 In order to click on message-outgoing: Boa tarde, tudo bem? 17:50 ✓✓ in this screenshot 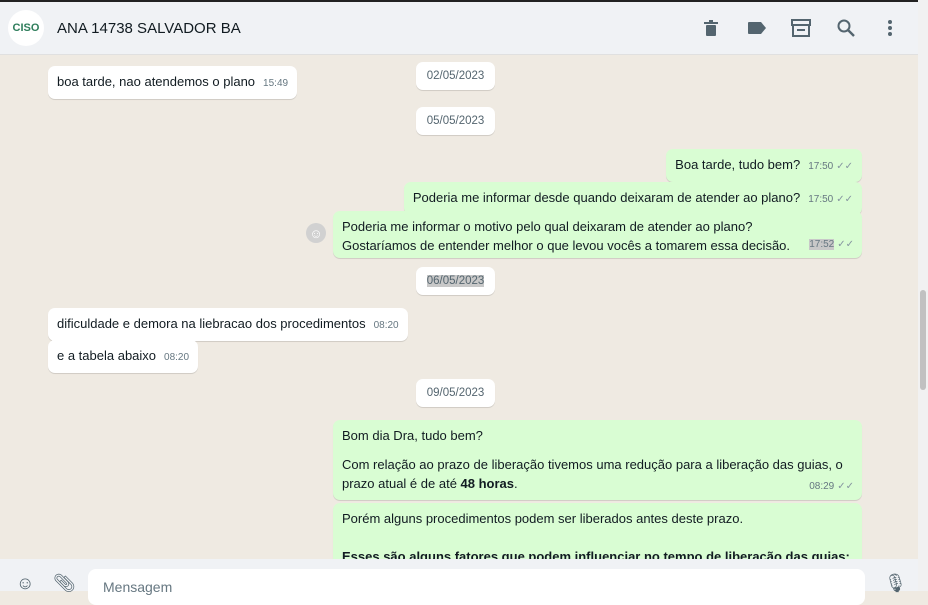, I will do `click(764, 165)`.